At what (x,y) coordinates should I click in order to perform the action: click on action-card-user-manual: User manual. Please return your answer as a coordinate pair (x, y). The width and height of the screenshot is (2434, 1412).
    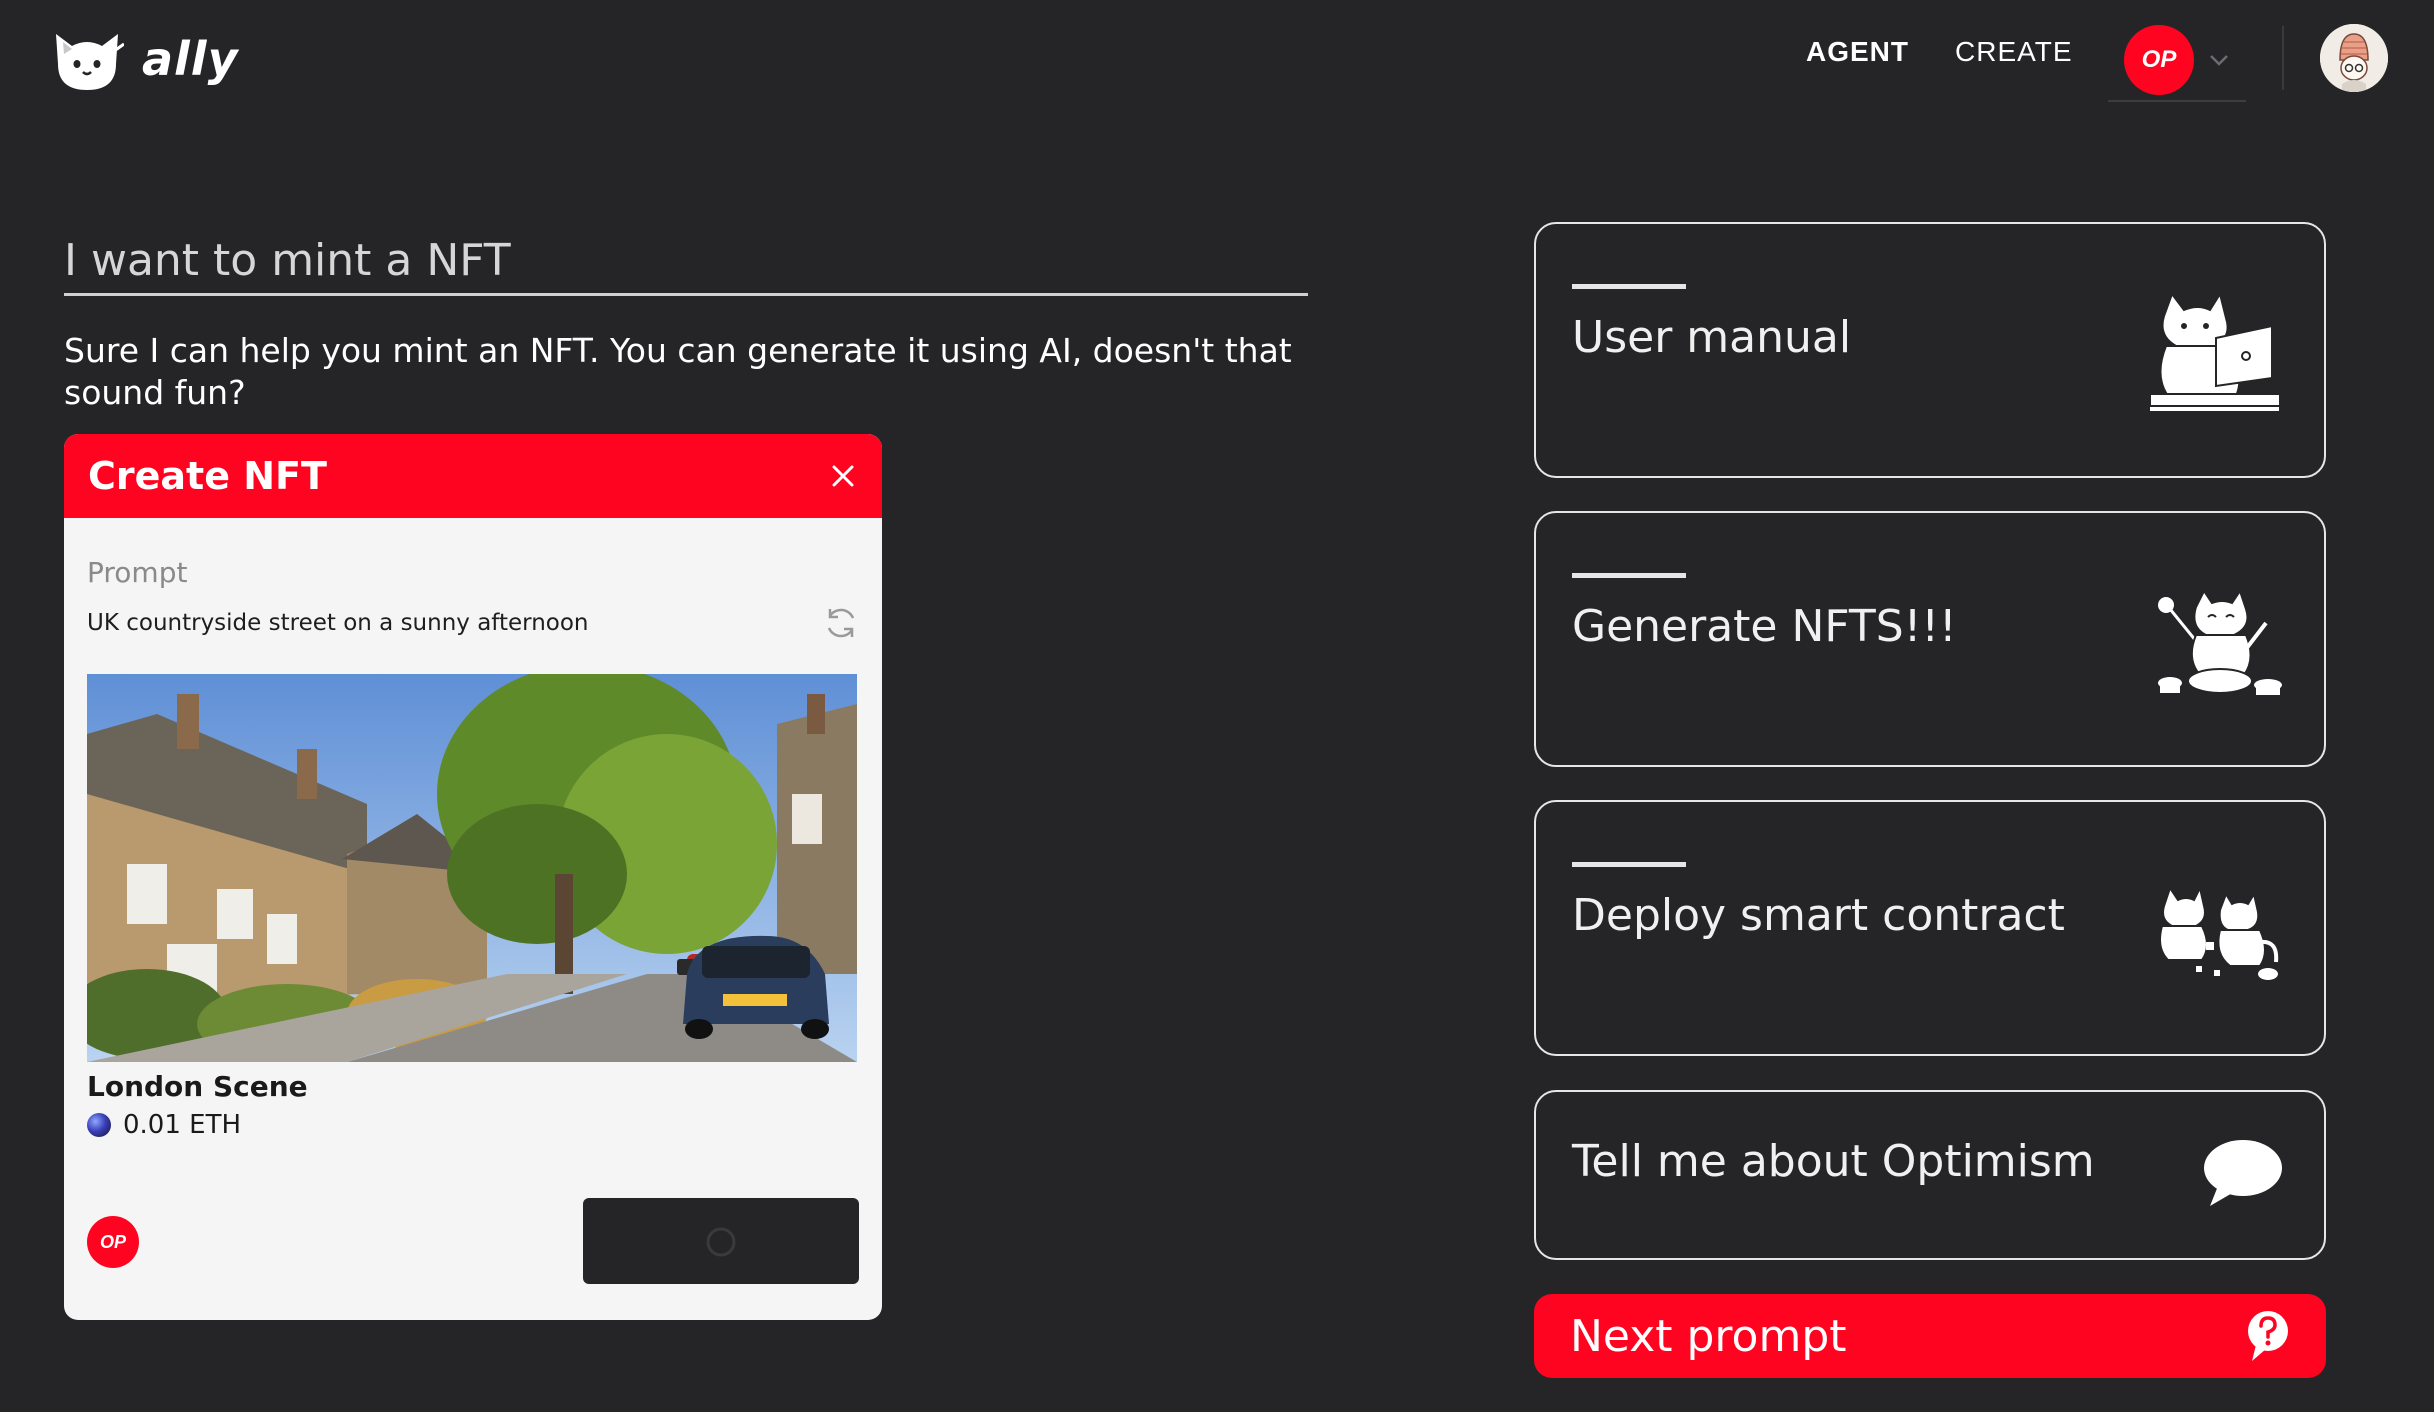
    Looking at the image, I should click on (1930, 350).